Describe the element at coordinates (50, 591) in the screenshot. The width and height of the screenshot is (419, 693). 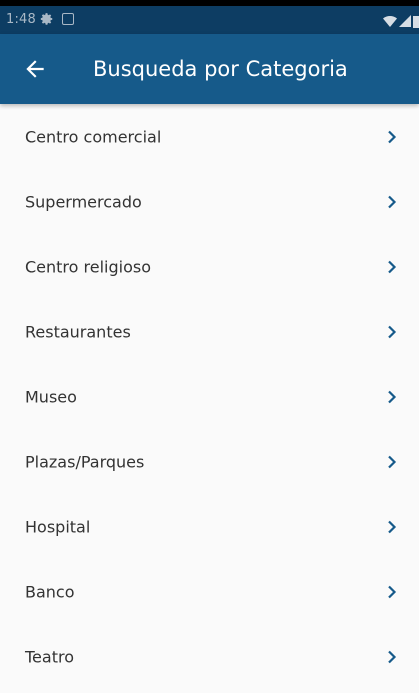
I see `category-label: Banco` at that location.